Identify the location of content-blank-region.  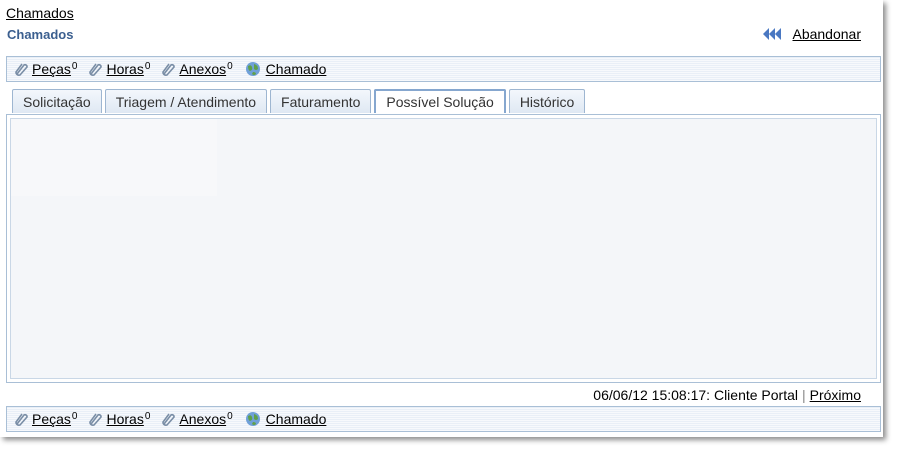
(114, 157).